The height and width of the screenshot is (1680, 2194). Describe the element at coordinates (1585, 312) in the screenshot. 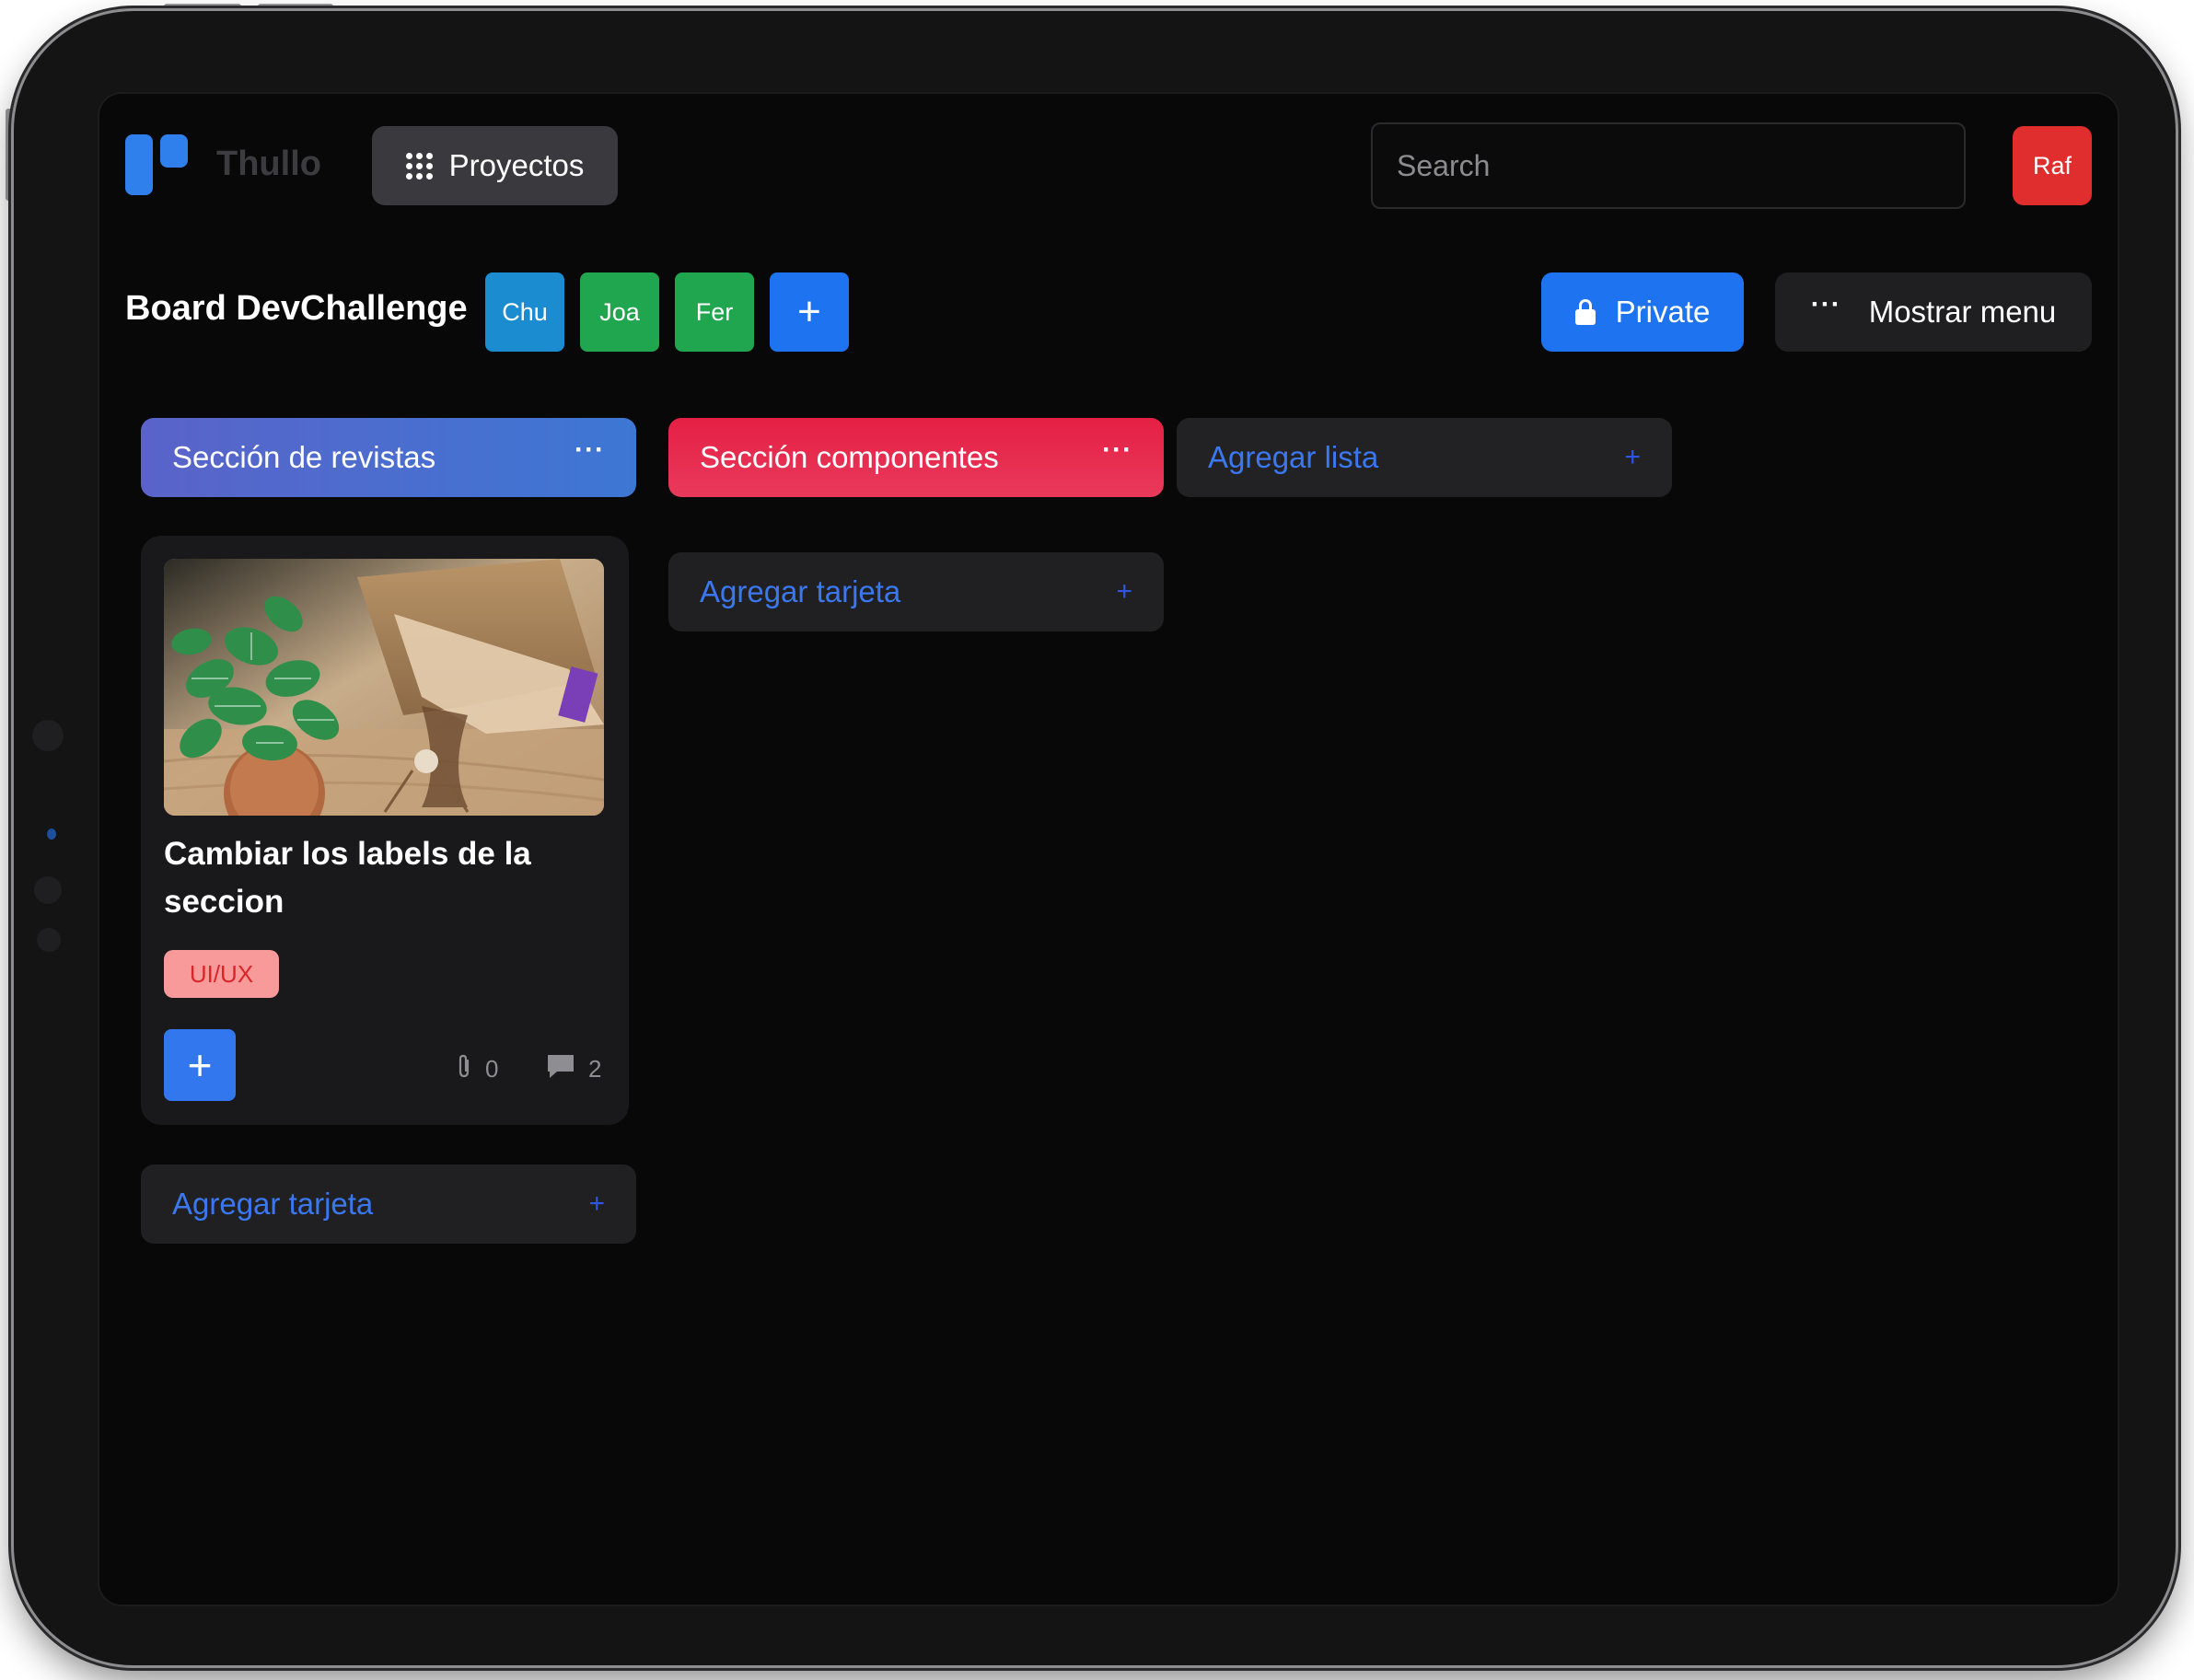

I see `lock-icon` at that location.